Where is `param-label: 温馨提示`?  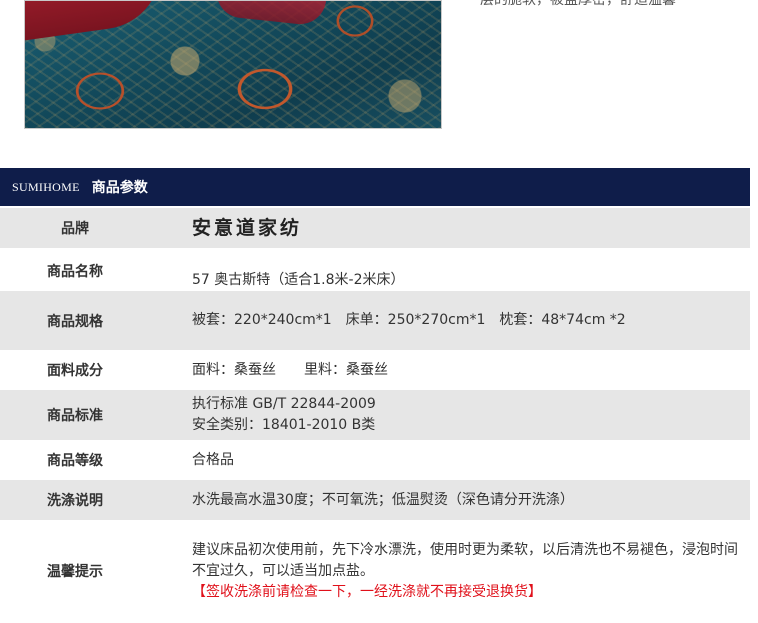
param-label: 温馨提示 is located at coordinates (75, 572).